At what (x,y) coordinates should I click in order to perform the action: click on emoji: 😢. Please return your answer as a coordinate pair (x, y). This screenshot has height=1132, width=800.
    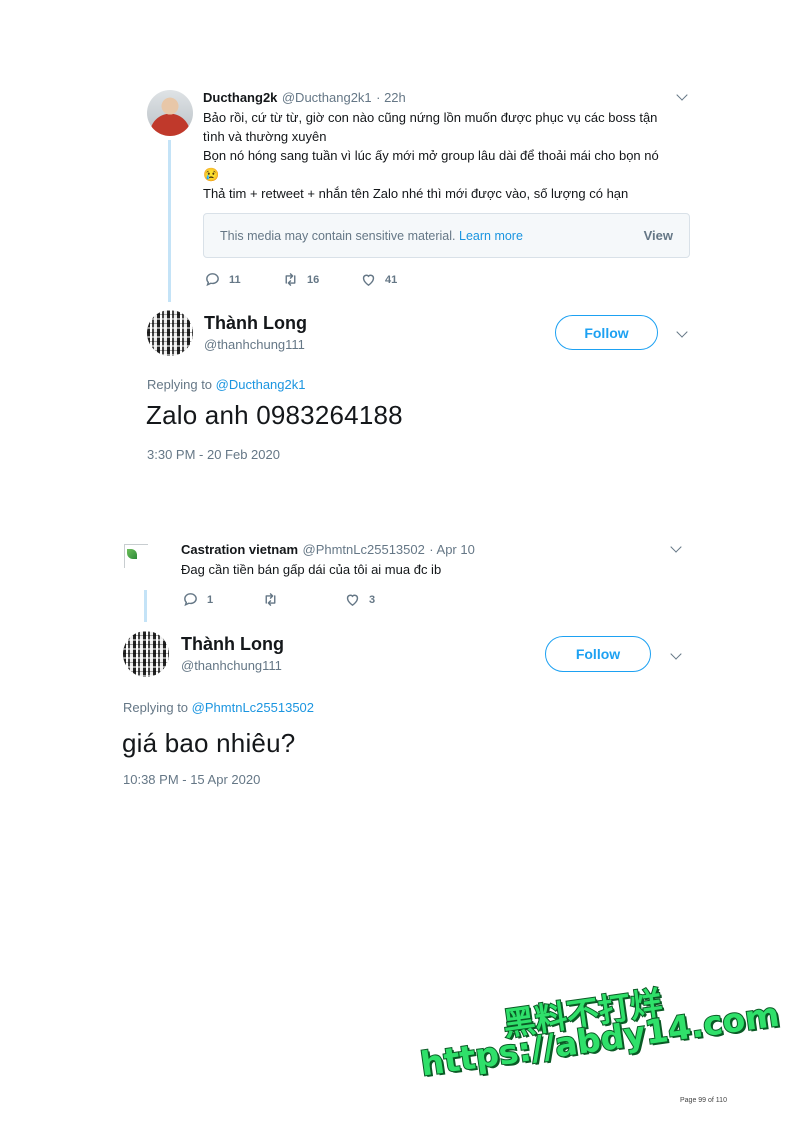
    Looking at the image, I should click on (211, 174).